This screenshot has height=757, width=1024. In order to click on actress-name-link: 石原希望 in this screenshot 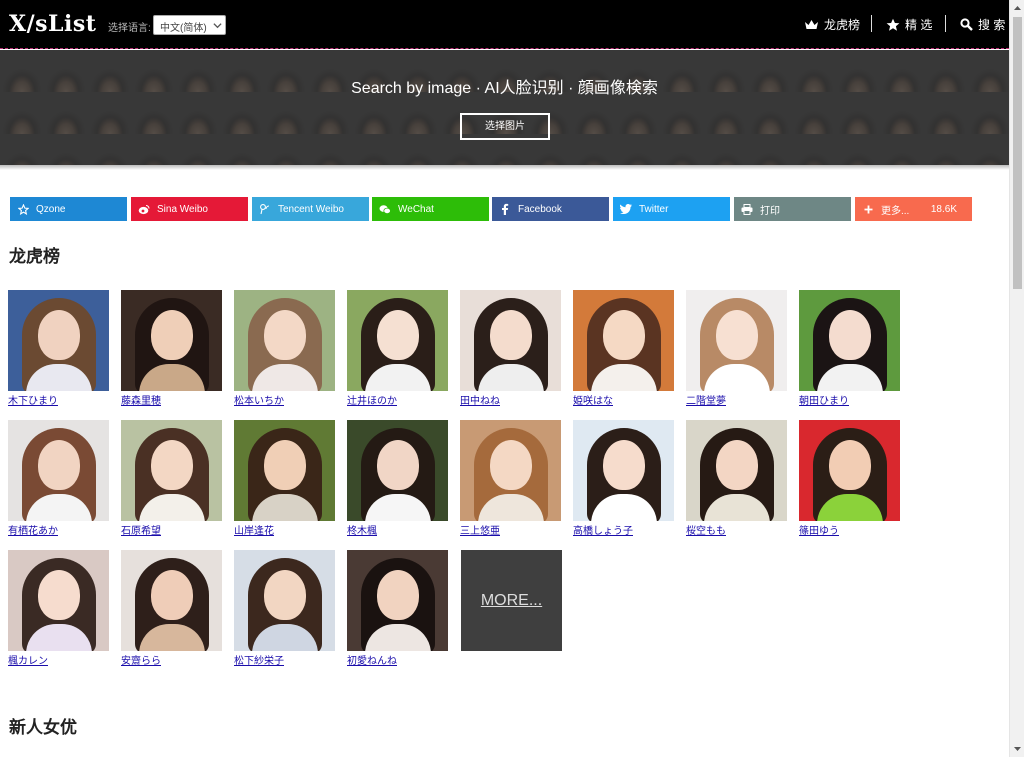, I will do `click(141, 529)`.